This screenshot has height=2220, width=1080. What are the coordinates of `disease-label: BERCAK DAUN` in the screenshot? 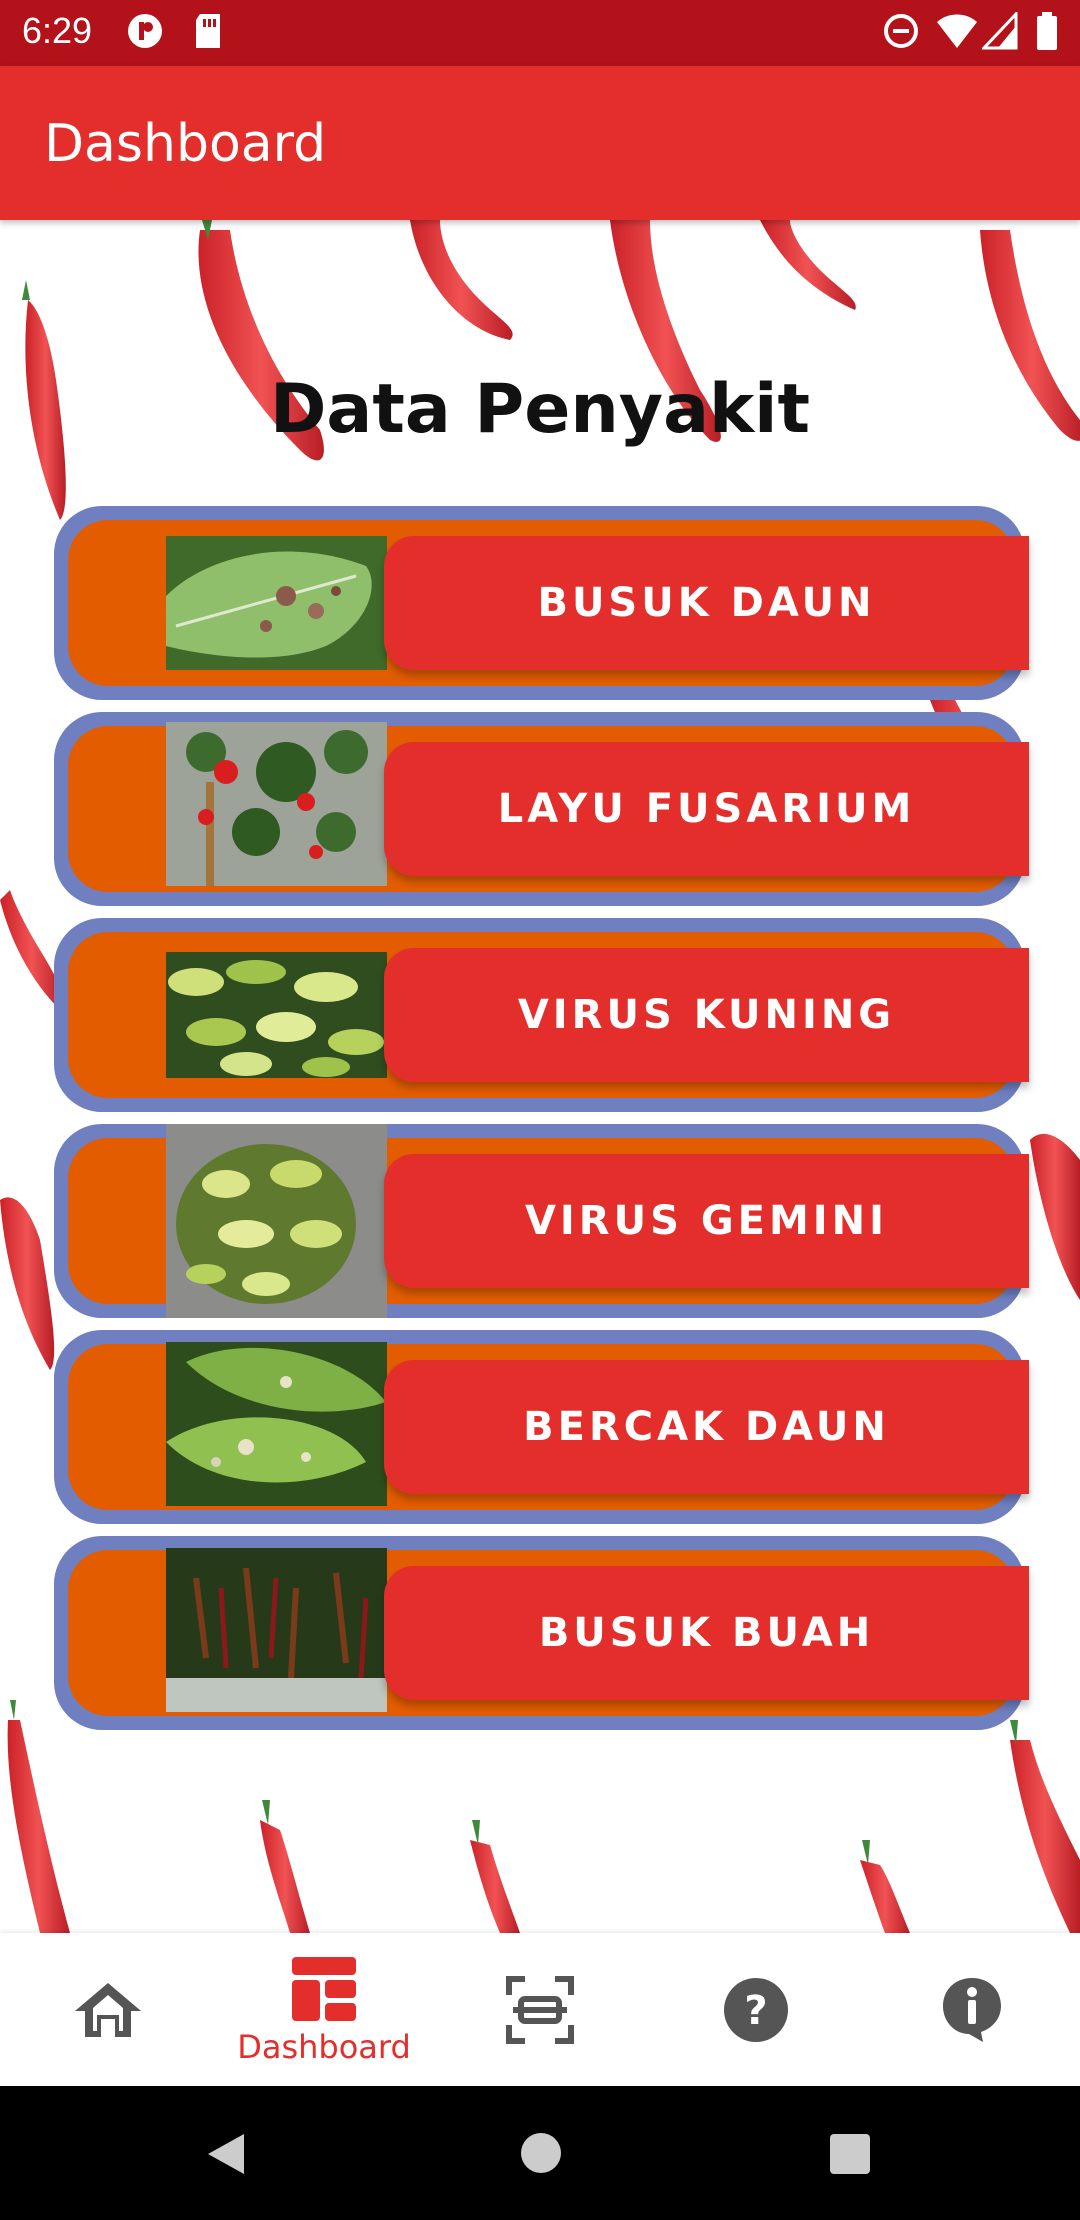 It's located at (706, 1427).